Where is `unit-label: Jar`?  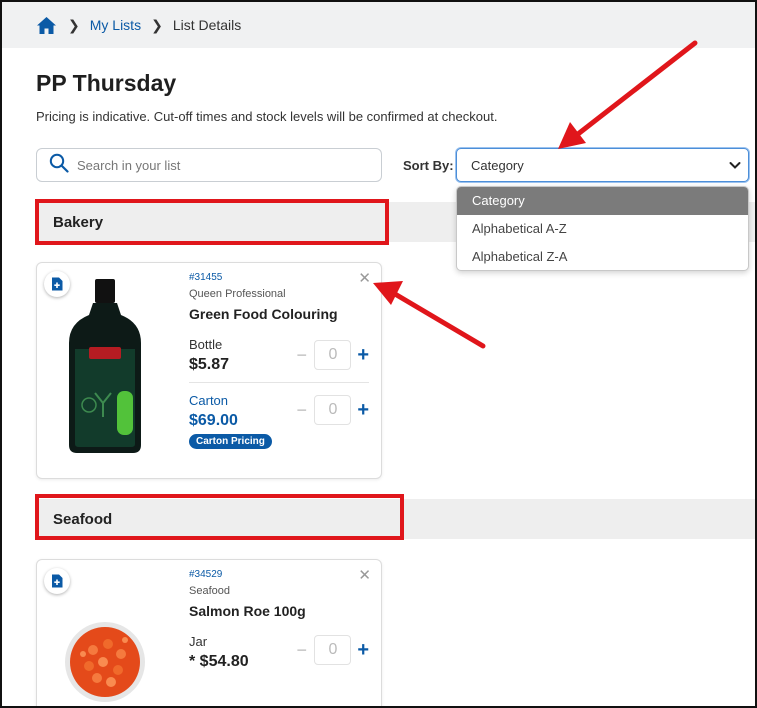
unit-label: Jar is located at coordinates (198, 641).